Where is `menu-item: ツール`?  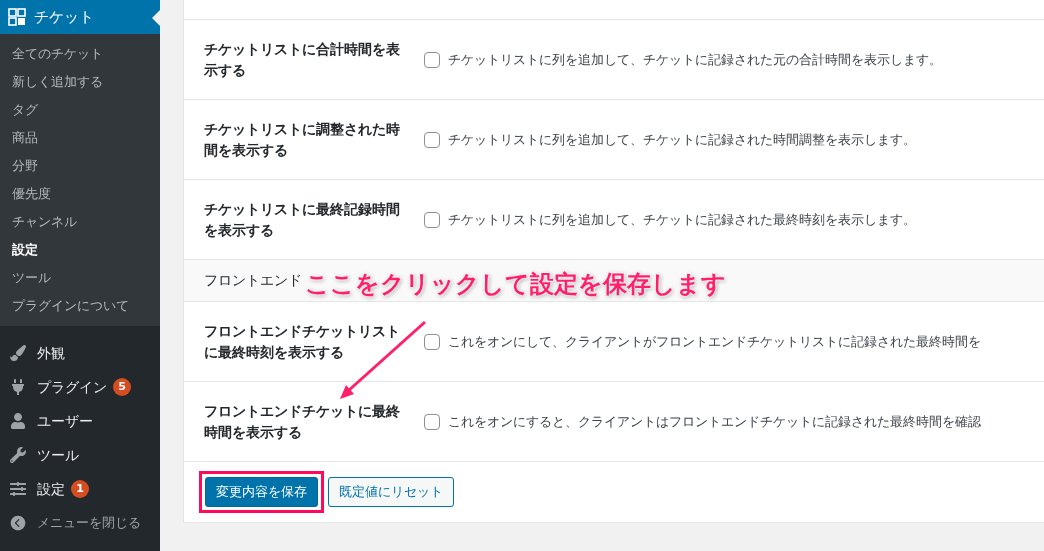 menu-item: ツール is located at coordinates (80, 455).